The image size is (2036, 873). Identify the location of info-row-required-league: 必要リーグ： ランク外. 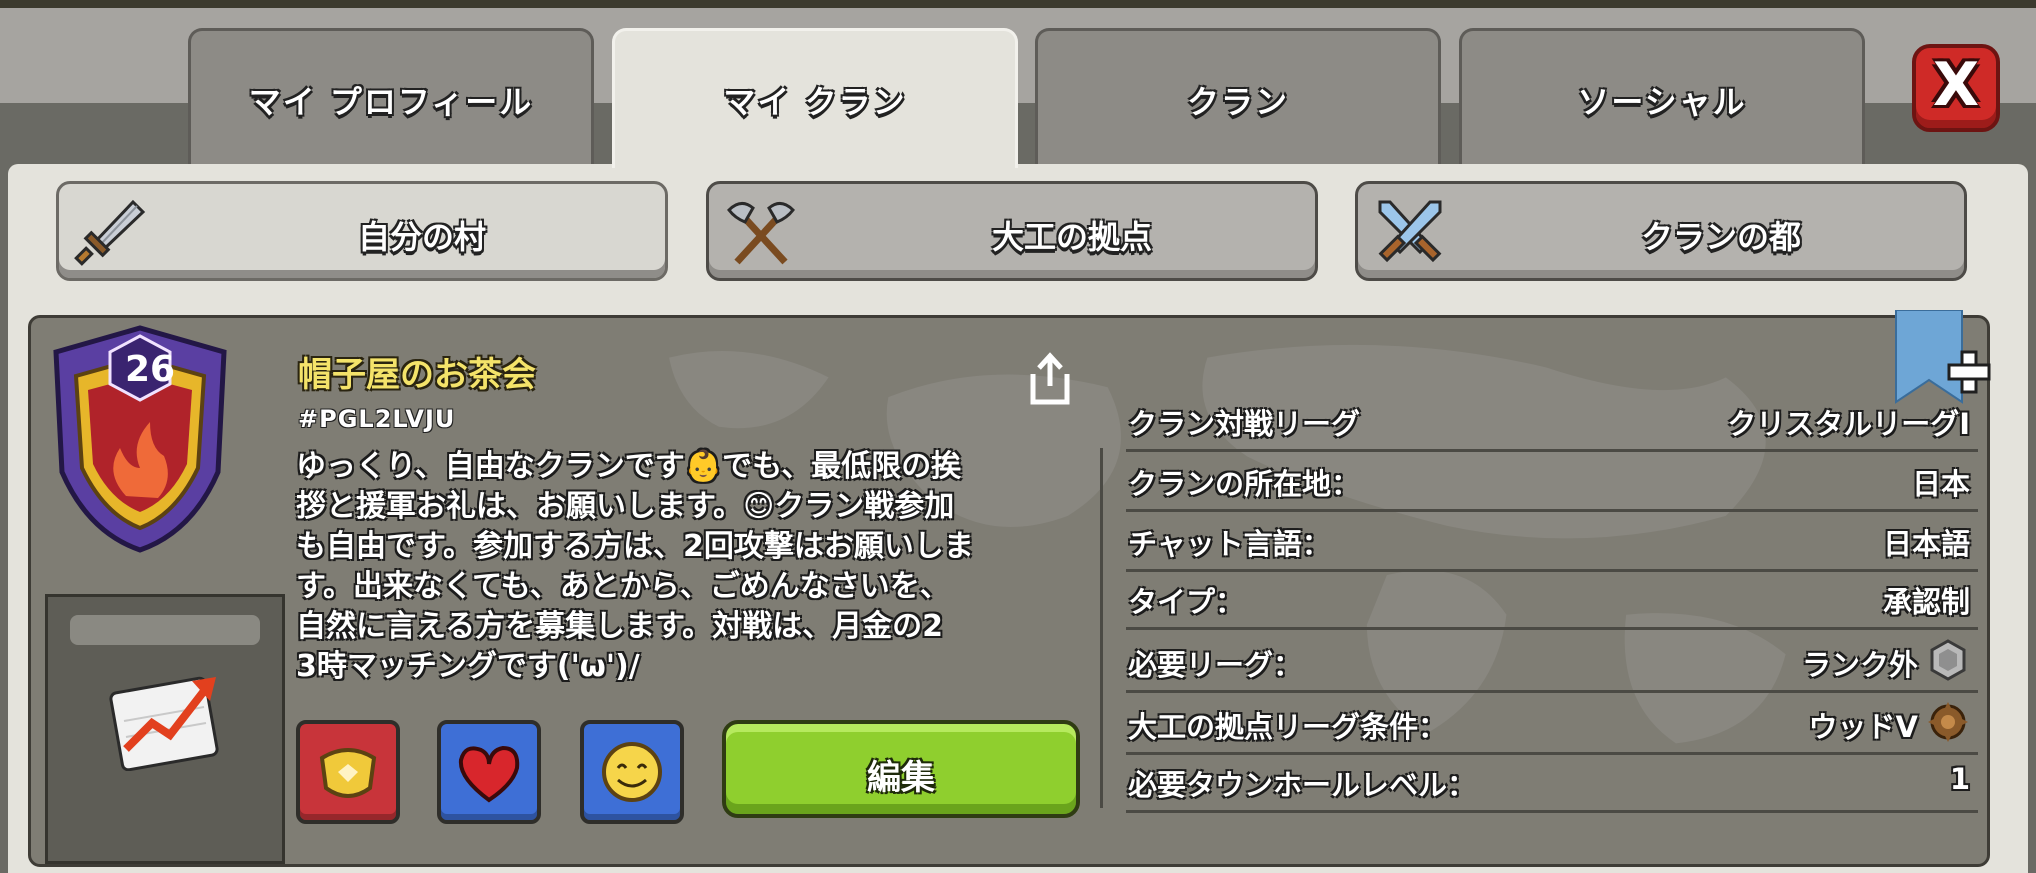
(1552, 662).